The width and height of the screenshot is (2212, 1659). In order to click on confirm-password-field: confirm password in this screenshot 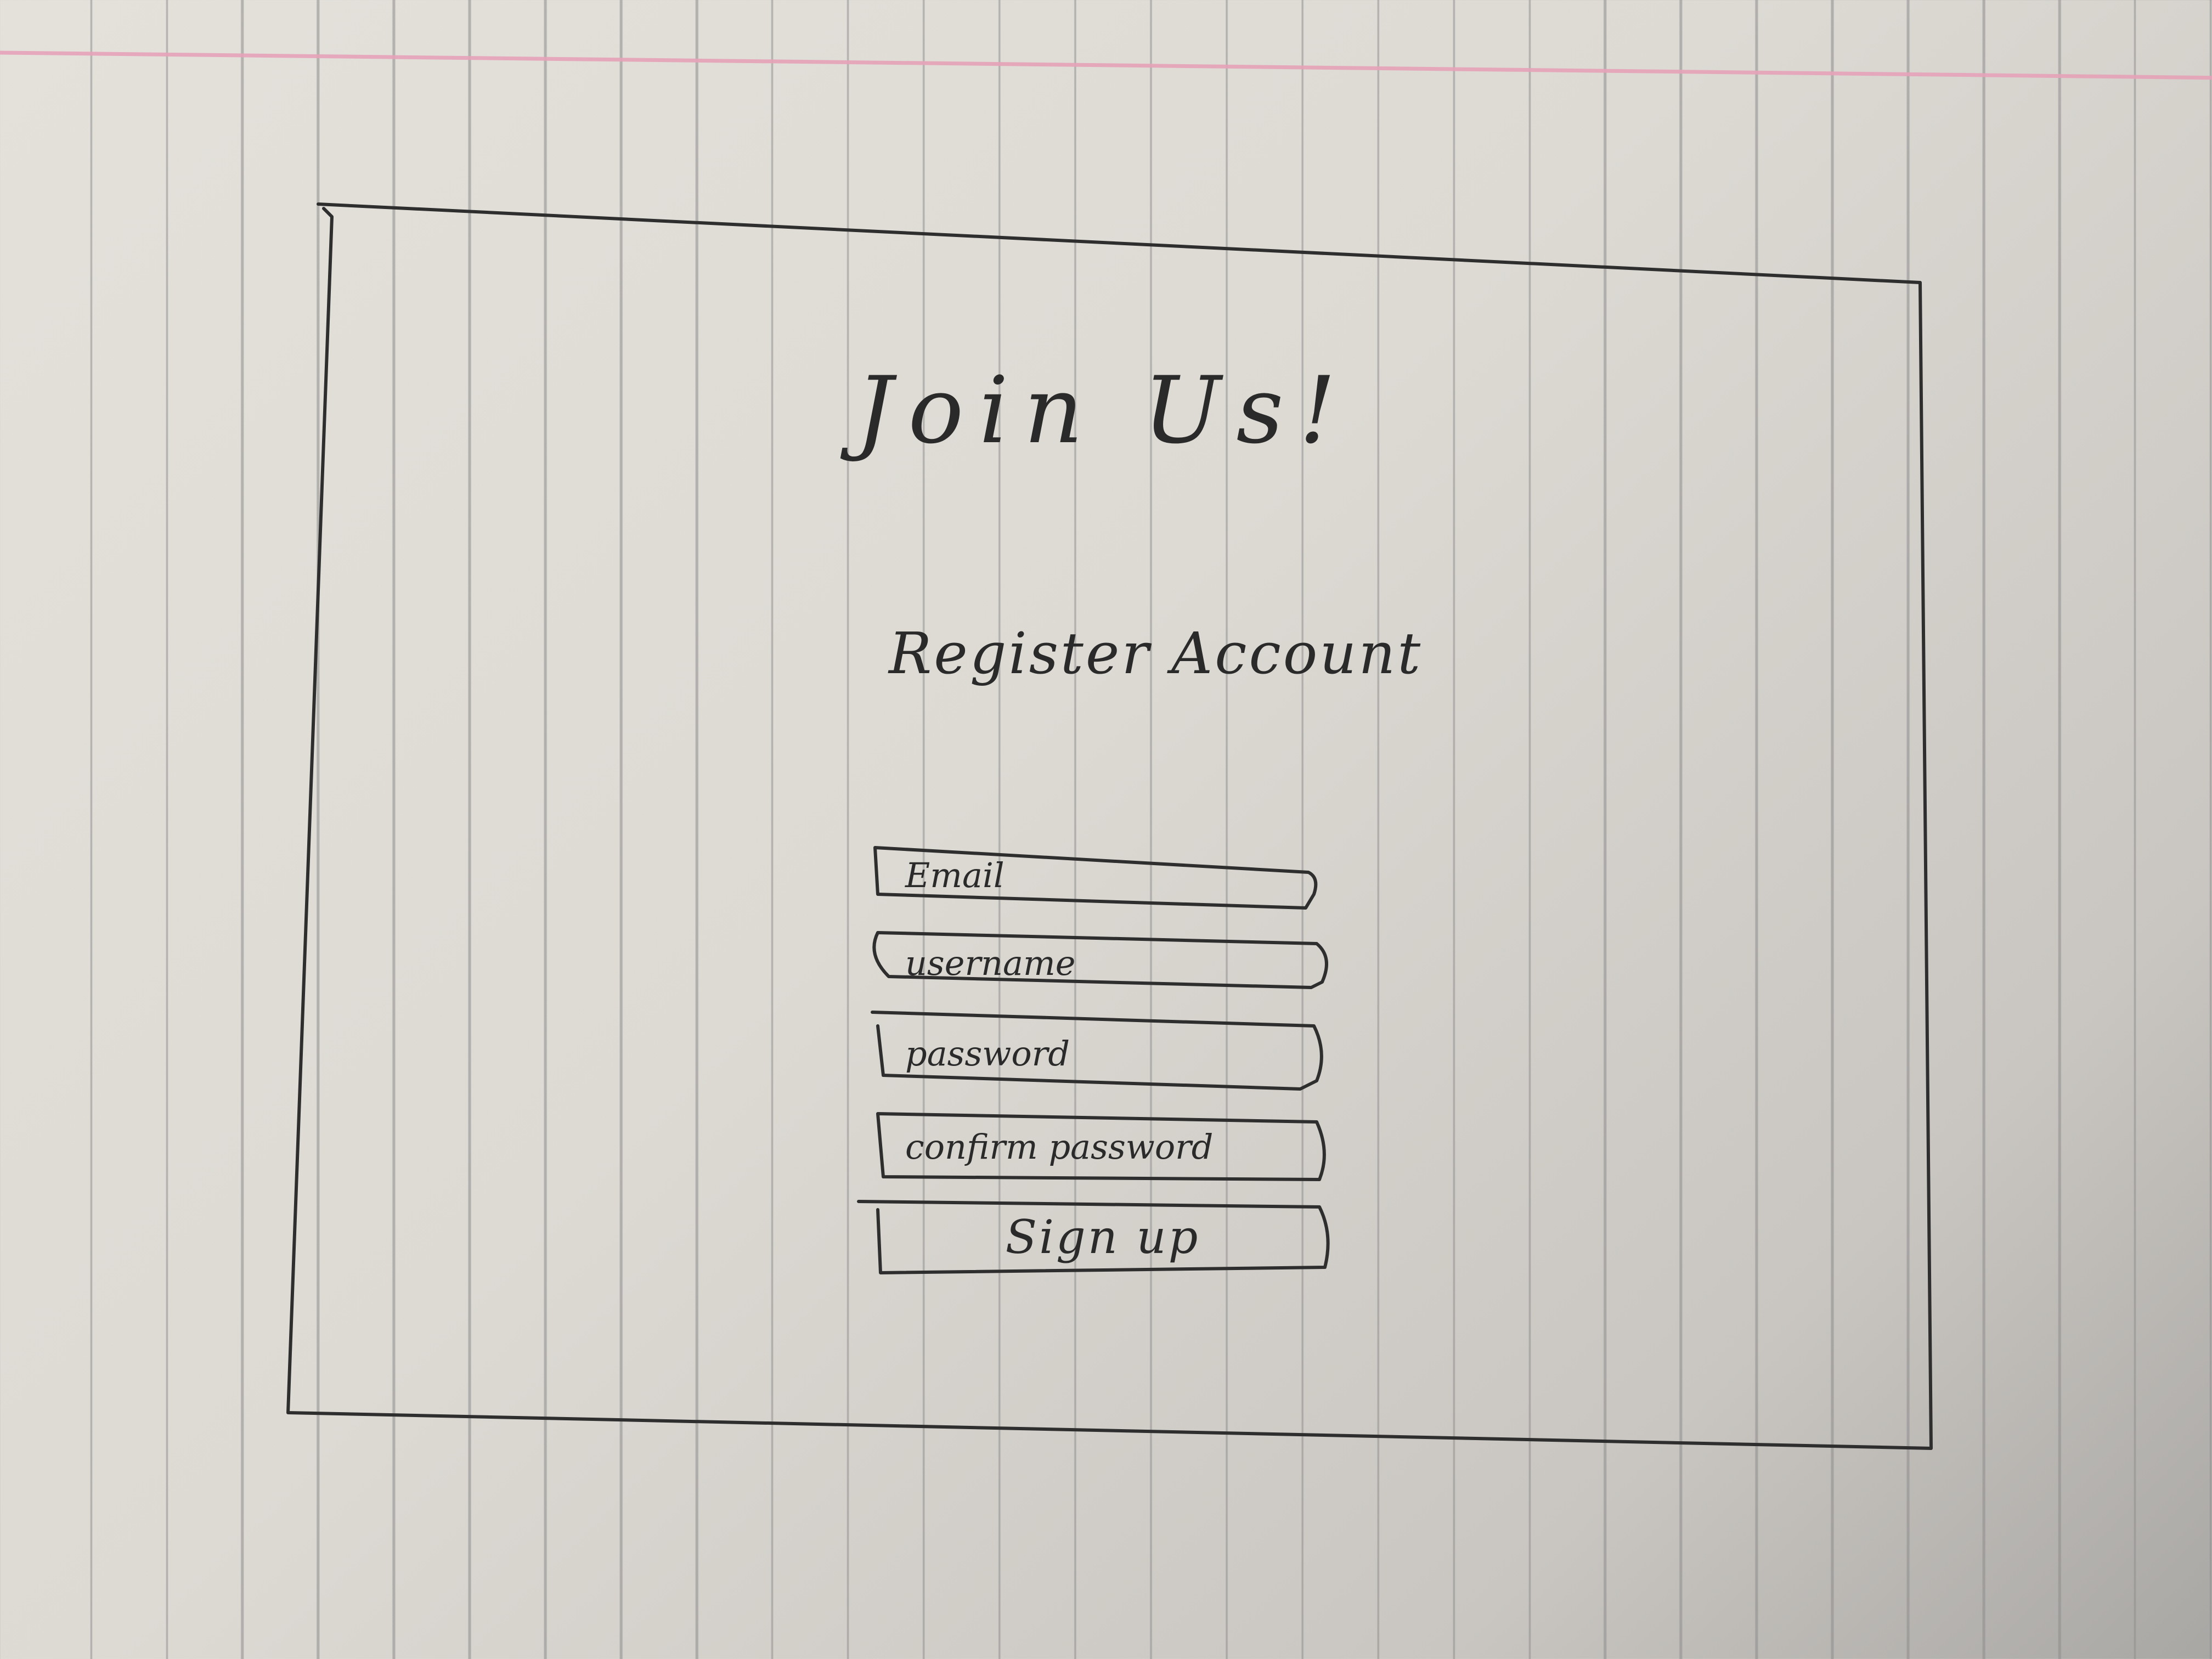, I will do `click(1103, 1147)`.